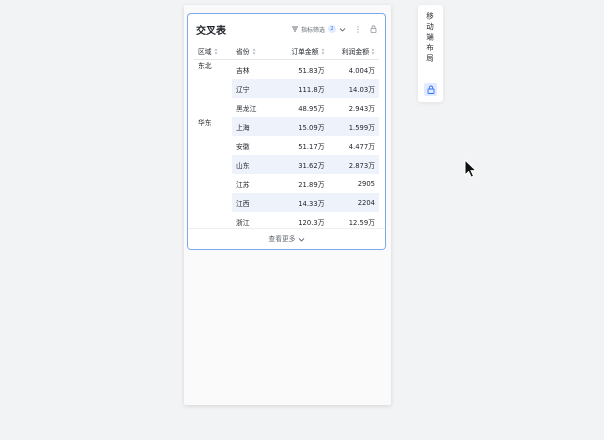  What do you see at coordinates (353, 202) in the screenshot?
I see `profit-cell: 2204` at bounding box center [353, 202].